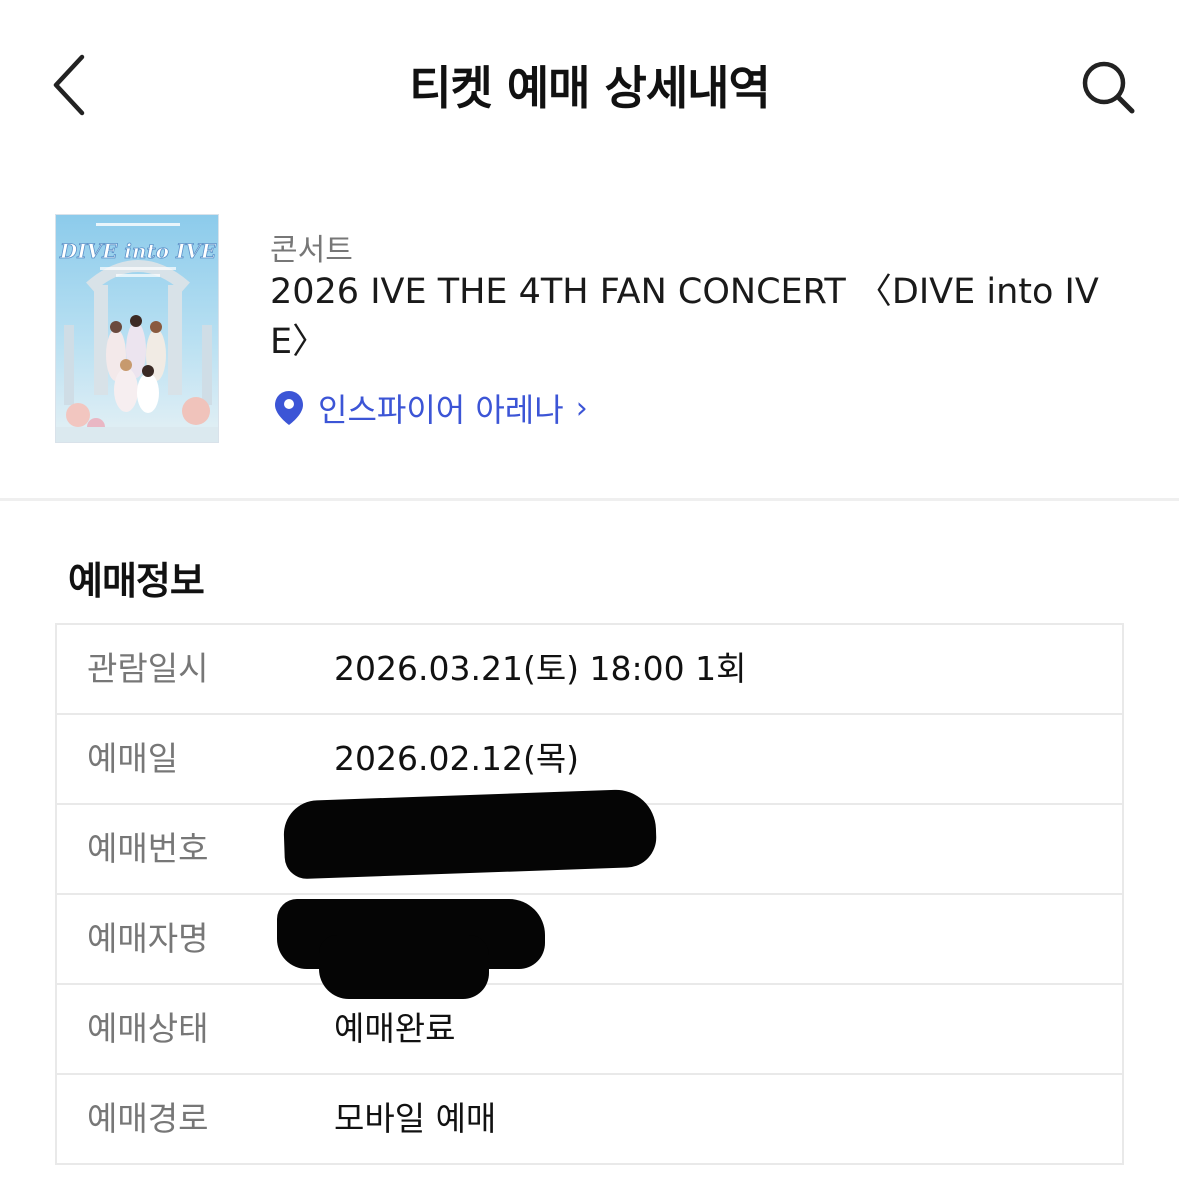  I want to click on section-divider, so click(589, 499).